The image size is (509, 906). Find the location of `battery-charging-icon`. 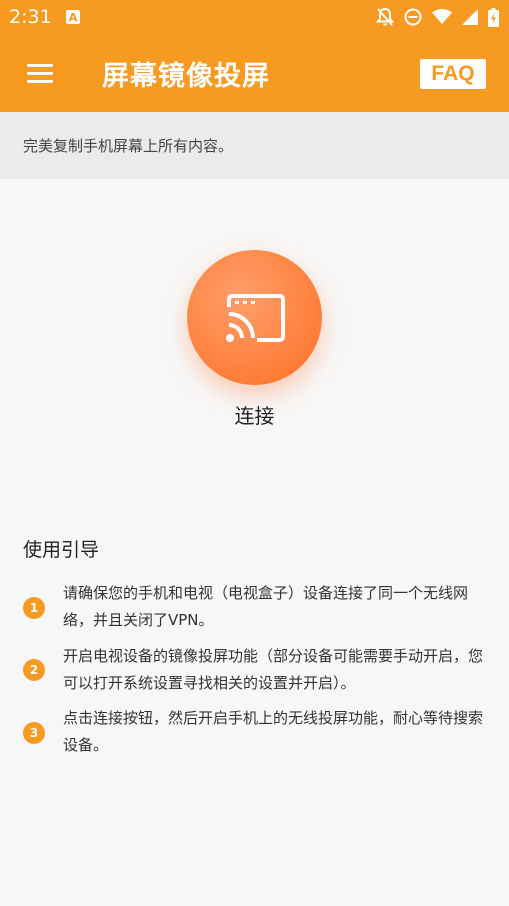

battery-charging-icon is located at coordinates (493, 17).